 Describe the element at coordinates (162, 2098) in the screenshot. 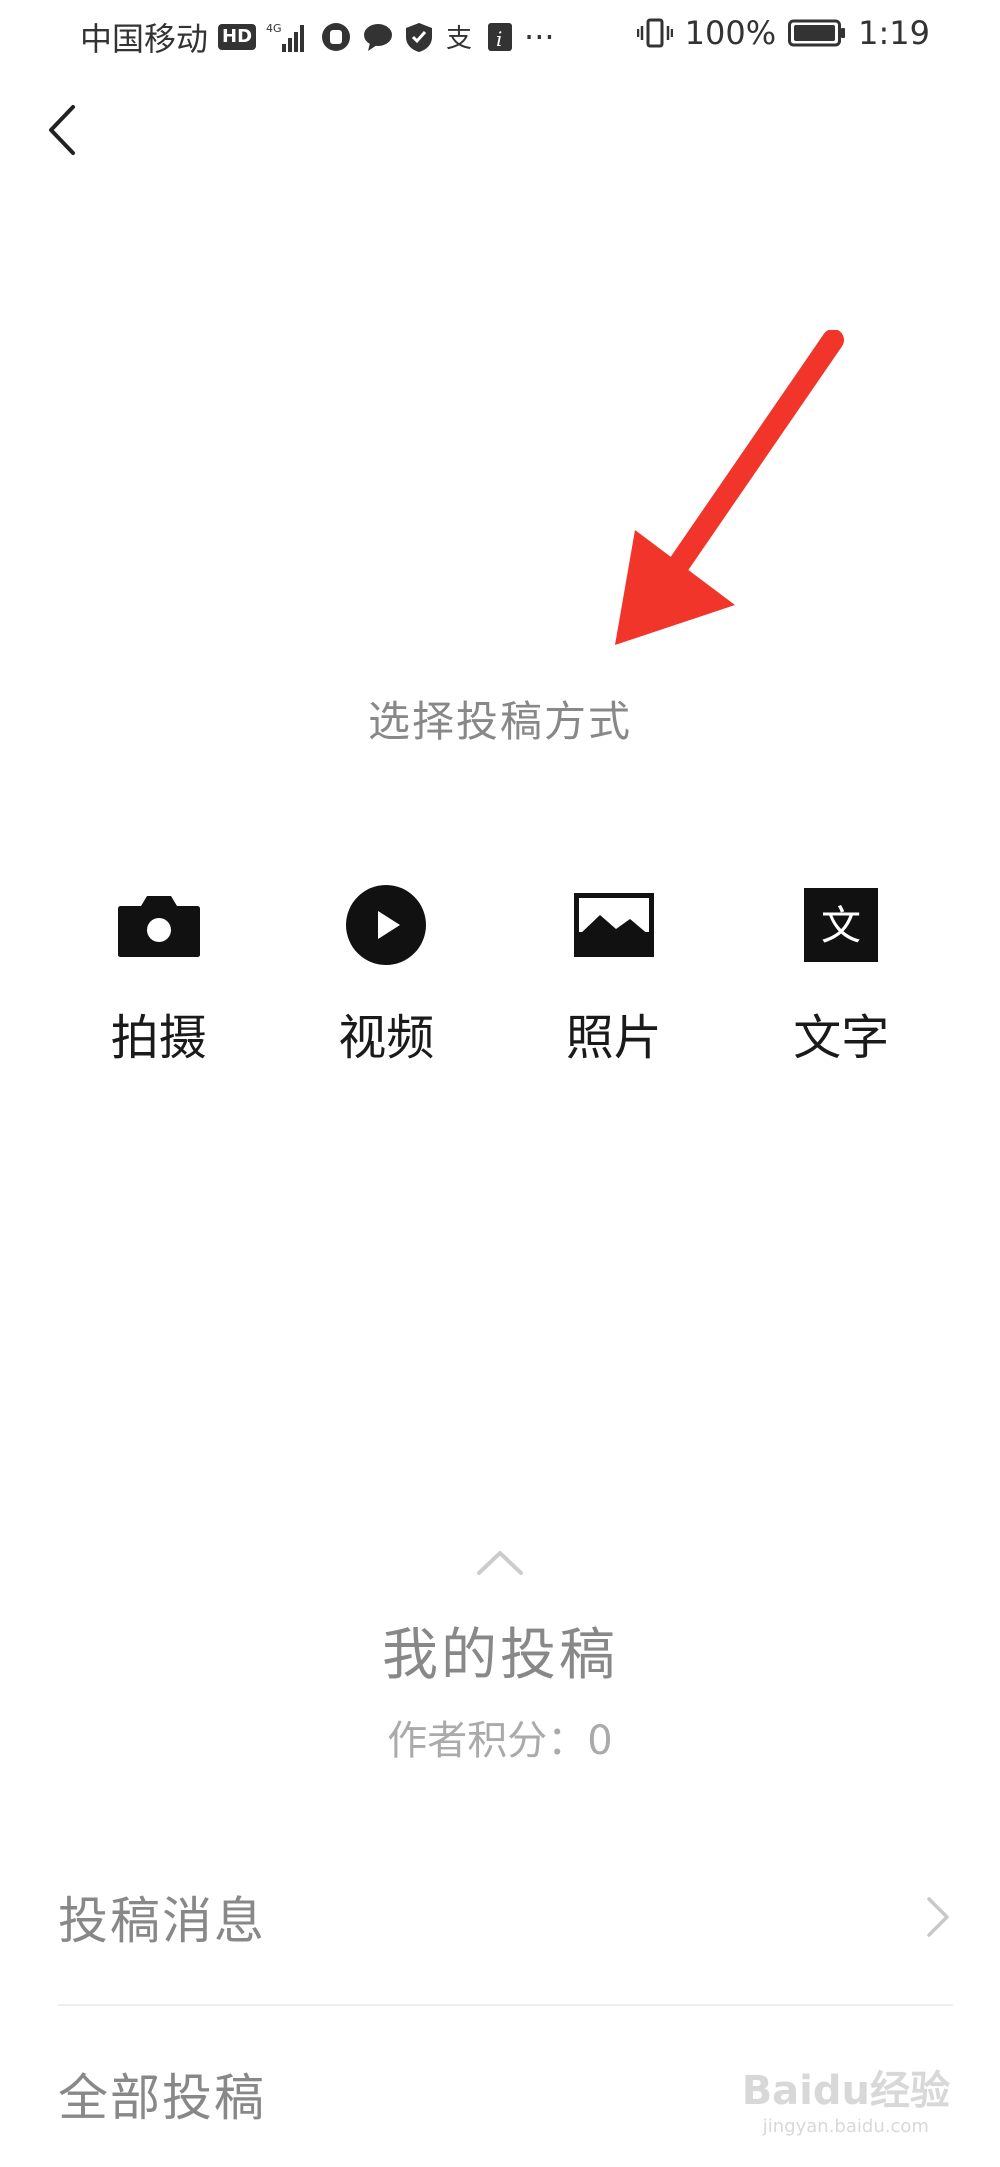

I see `list-item-label: 全部投稿` at that location.